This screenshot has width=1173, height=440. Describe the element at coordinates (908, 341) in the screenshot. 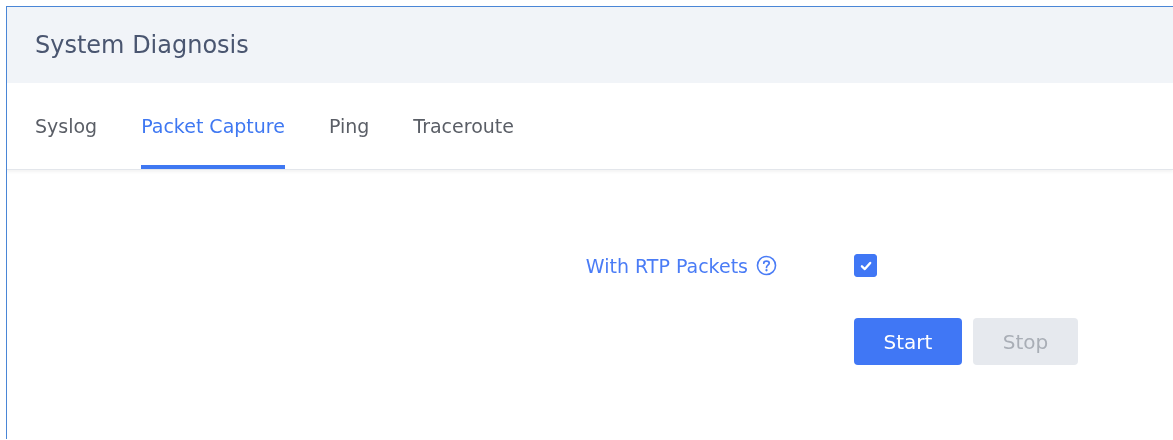

I see `start-button: Start` at that location.